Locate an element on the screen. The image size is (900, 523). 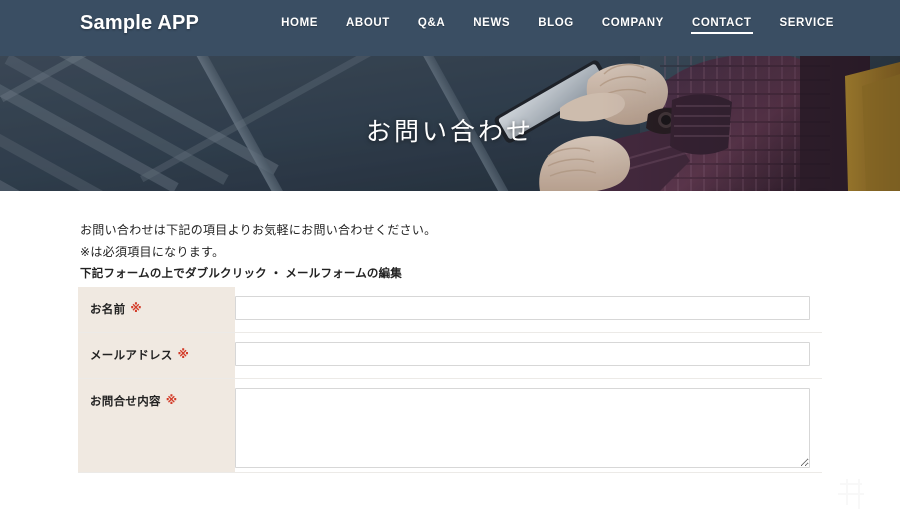
label-email: メールアドレス ※ is located at coordinates (156, 355).